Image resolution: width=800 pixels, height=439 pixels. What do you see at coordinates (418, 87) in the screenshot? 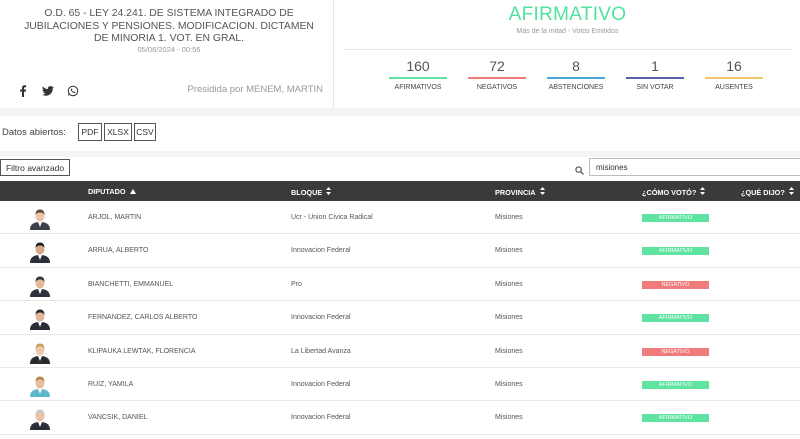
I see `stat-label: AFIRMATIVOS` at bounding box center [418, 87].